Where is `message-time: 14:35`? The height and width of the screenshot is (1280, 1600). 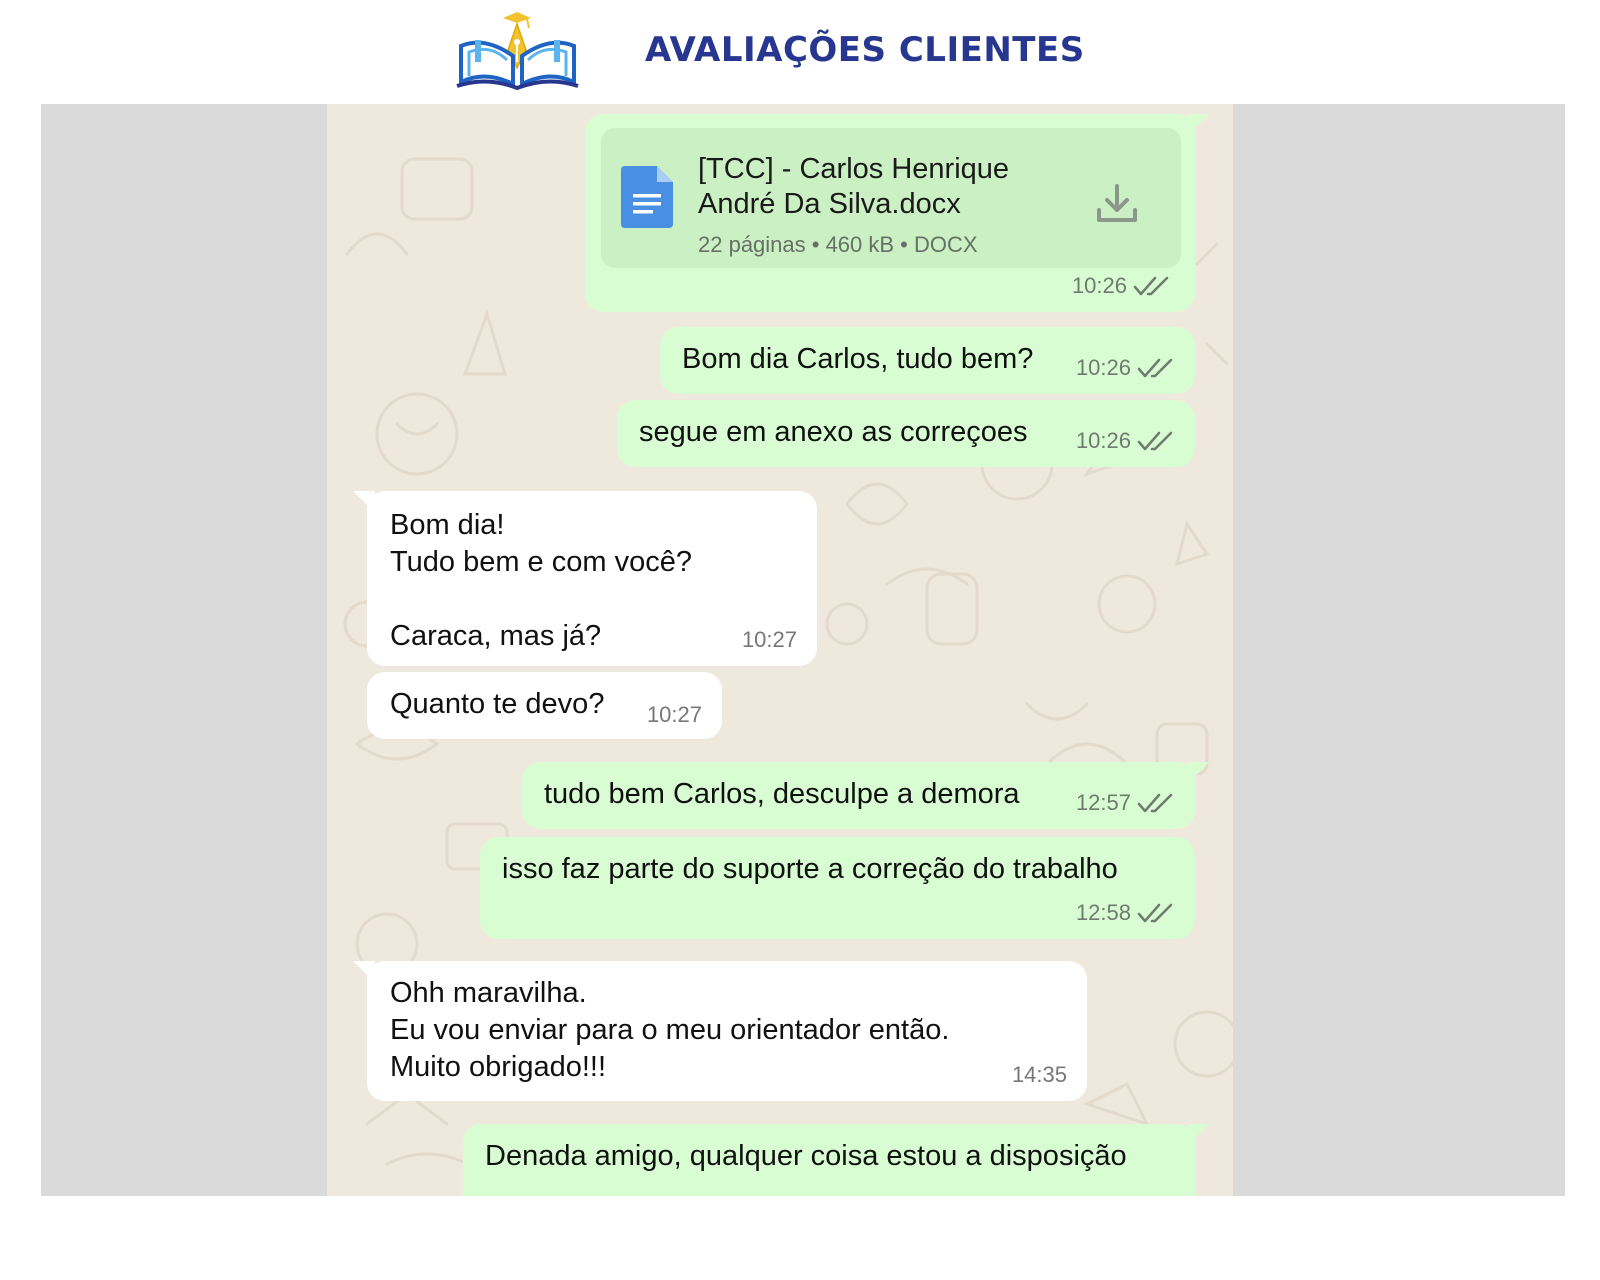
message-time: 14:35 is located at coordinates (1039, 1074).